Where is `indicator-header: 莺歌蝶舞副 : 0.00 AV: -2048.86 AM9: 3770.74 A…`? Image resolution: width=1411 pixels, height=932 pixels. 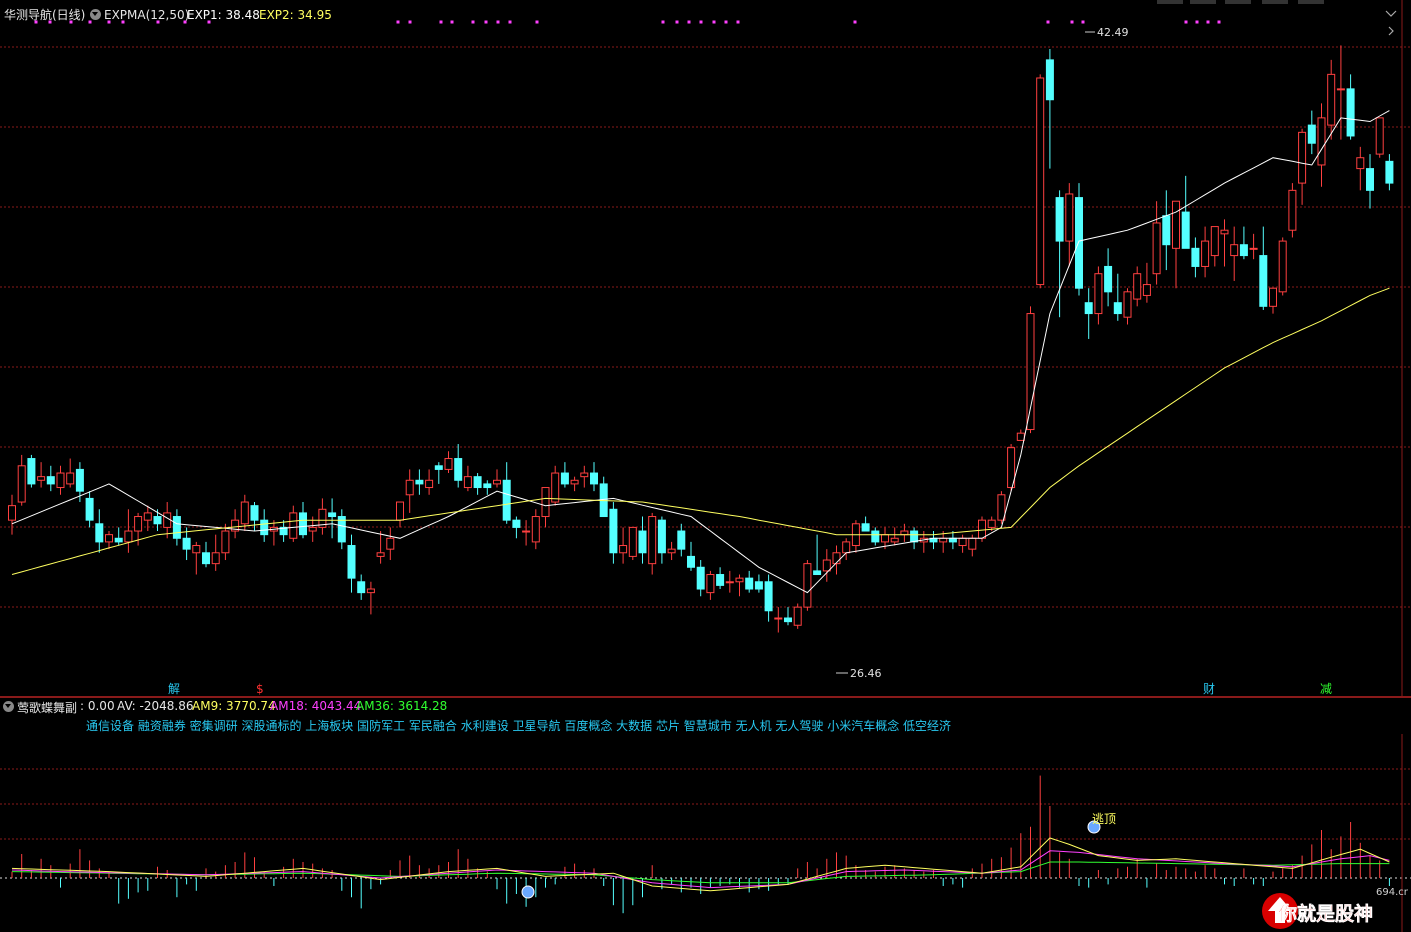 indicator-header: 莺歌蝶舞副 : 0.00 AV: -2048.86 AM9: 3770.74 A… is located at coordinates (705, 706).